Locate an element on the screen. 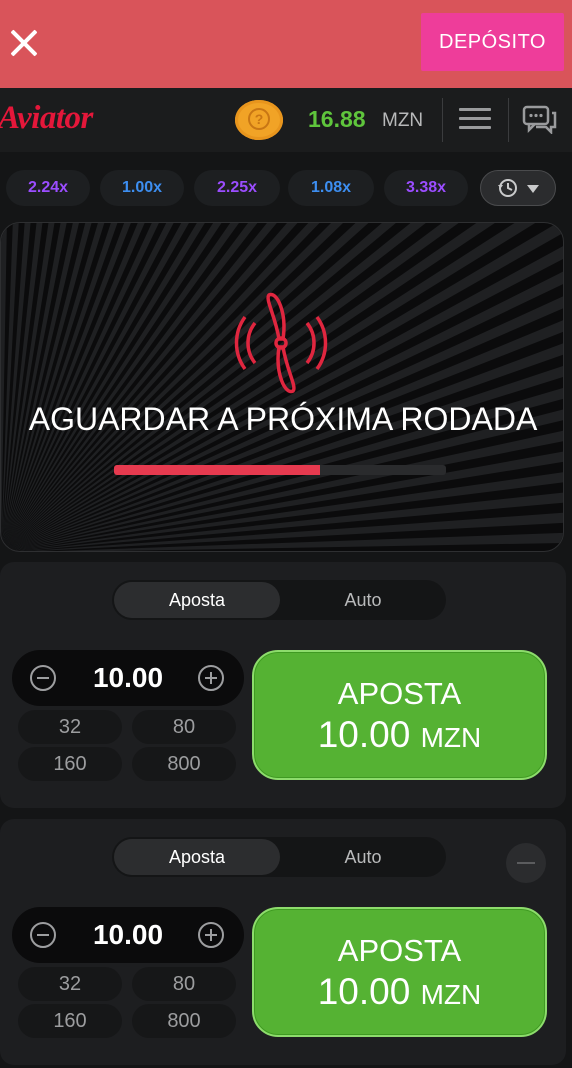 The width and height of the screenshot is (572, 1068). round-progress-bar is located at coordinates (280, 470).